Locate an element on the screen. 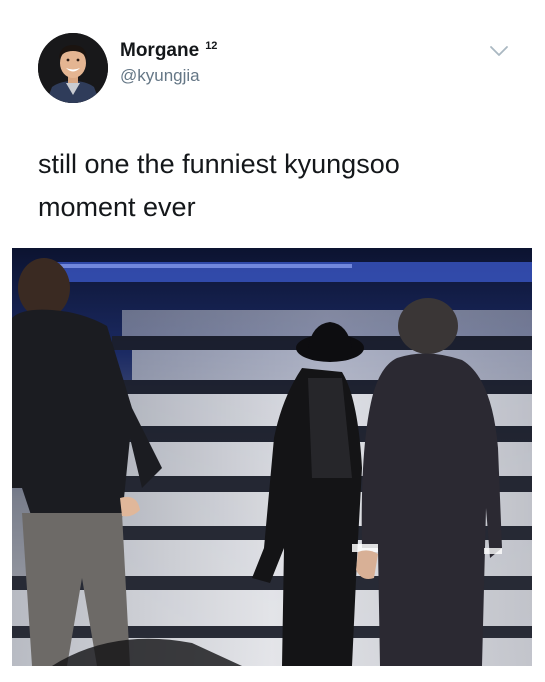 The width and height of the screenshot is (545, 682). display-name-row: Morgane 12 is located at coordinates (168, 52).